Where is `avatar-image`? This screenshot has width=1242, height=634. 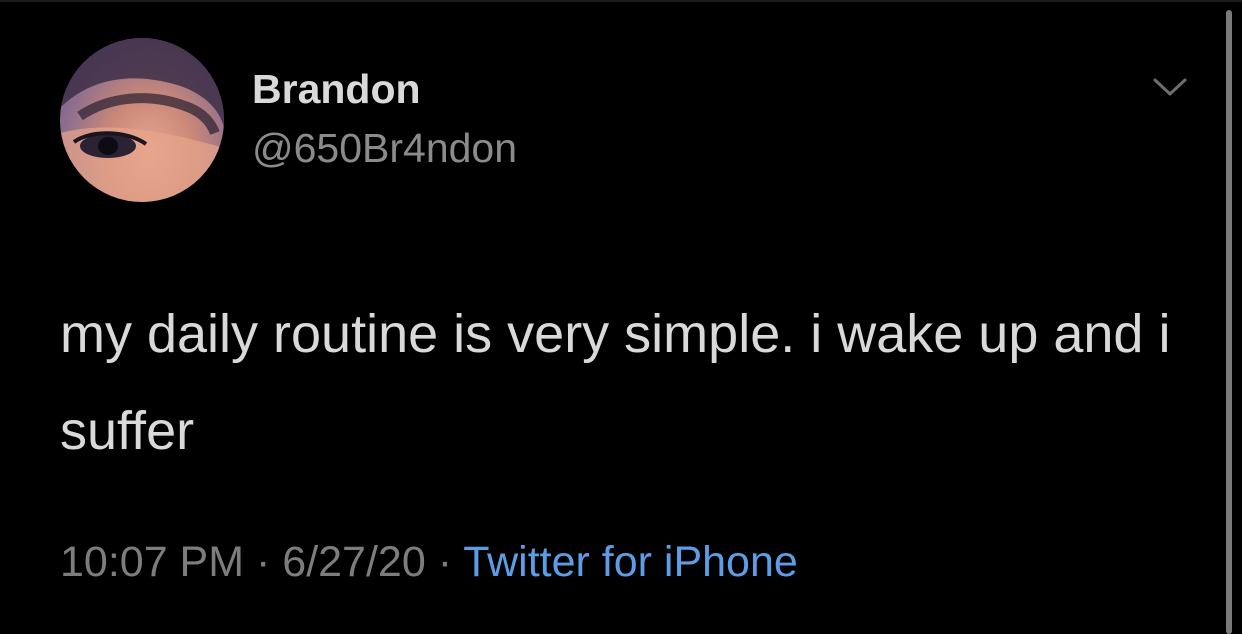
avatar-image is located at coordinates (142, 120).